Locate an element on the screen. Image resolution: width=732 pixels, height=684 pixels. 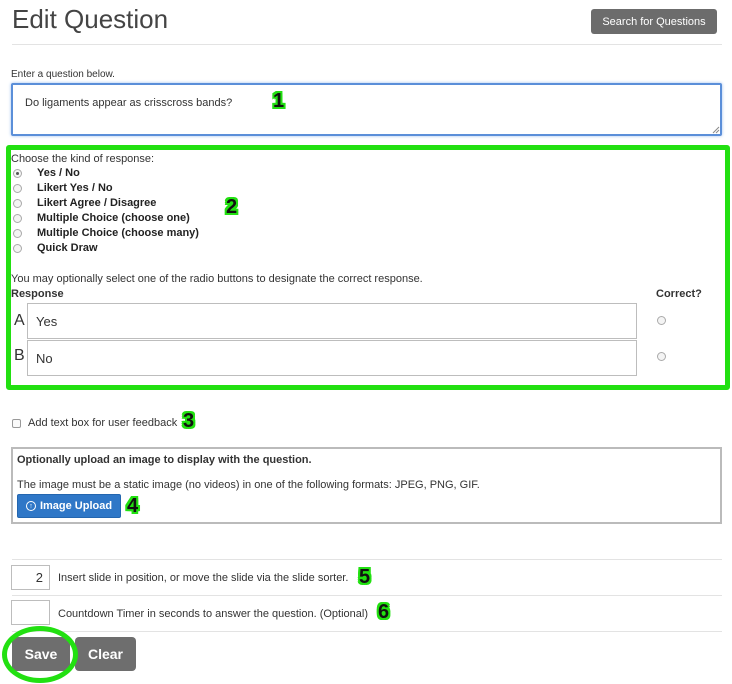
response-header: Response is located at coordinates (37, 294).